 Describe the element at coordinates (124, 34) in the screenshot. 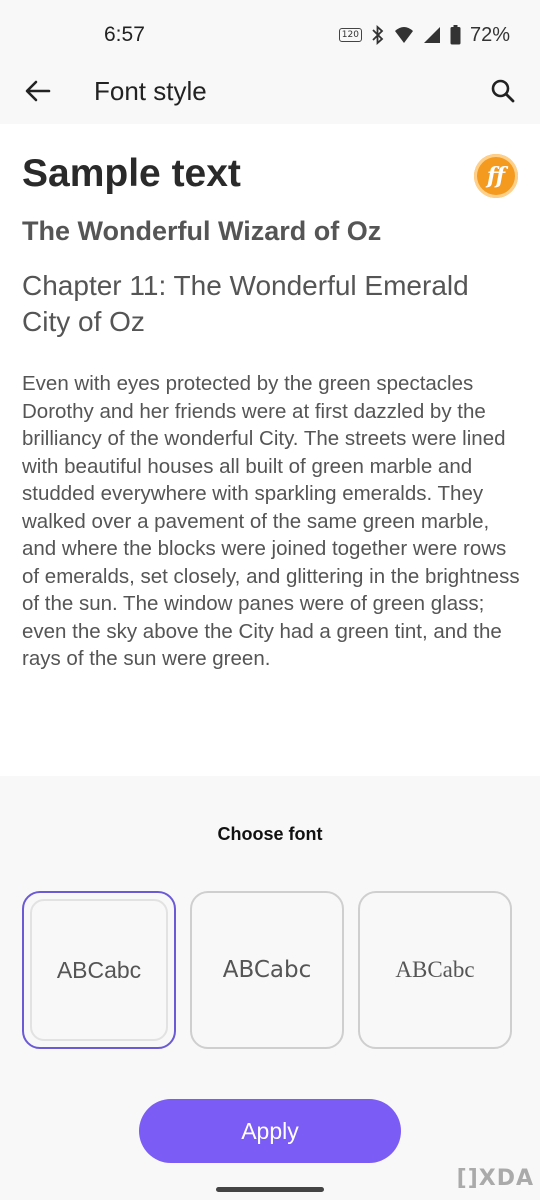

I see `status-time: 6:57` at that location.